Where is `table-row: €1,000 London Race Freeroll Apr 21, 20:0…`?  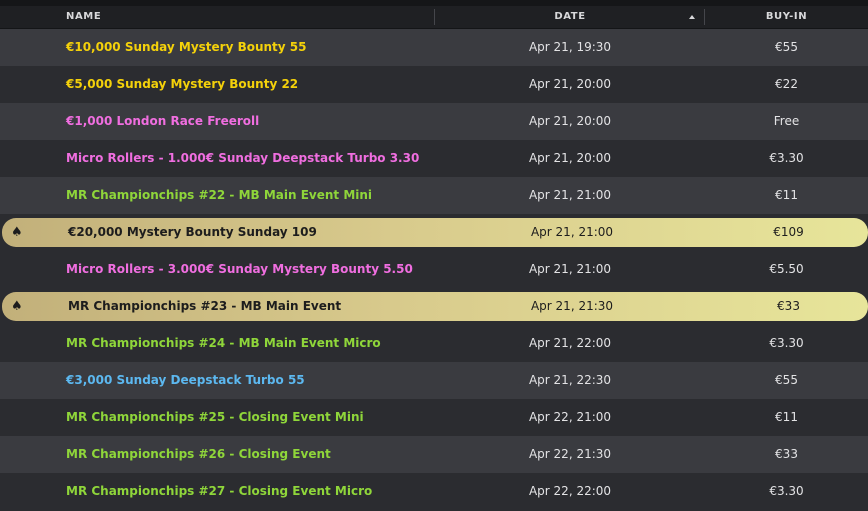 table-row: €1,000 London Race Freeroll Apr 21, 20:0… is located at coordinates (434, 121).